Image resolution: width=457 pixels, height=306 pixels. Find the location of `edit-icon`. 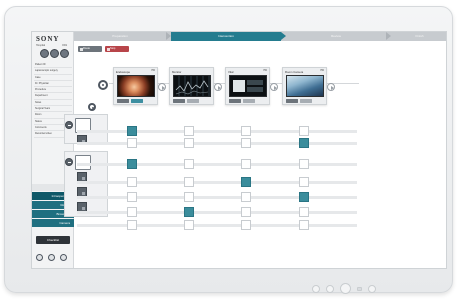

edit-icon is located at coordinates (51, 257).